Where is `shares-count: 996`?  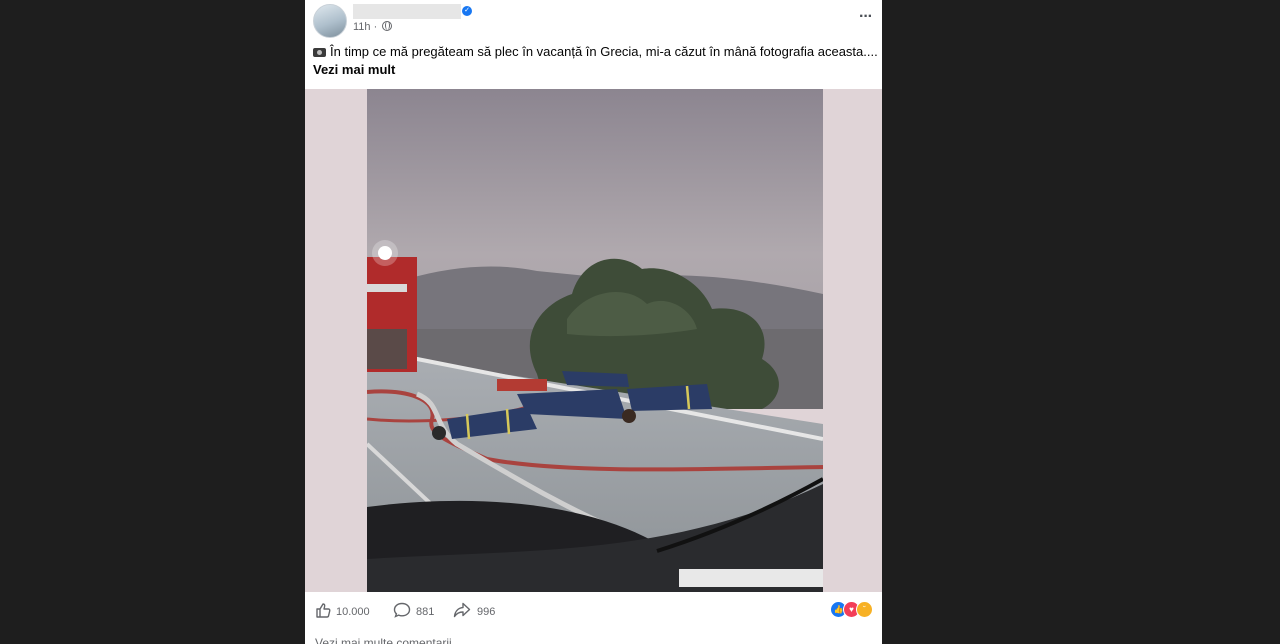
shares-count: 996 is located at coordinates (486, 612).